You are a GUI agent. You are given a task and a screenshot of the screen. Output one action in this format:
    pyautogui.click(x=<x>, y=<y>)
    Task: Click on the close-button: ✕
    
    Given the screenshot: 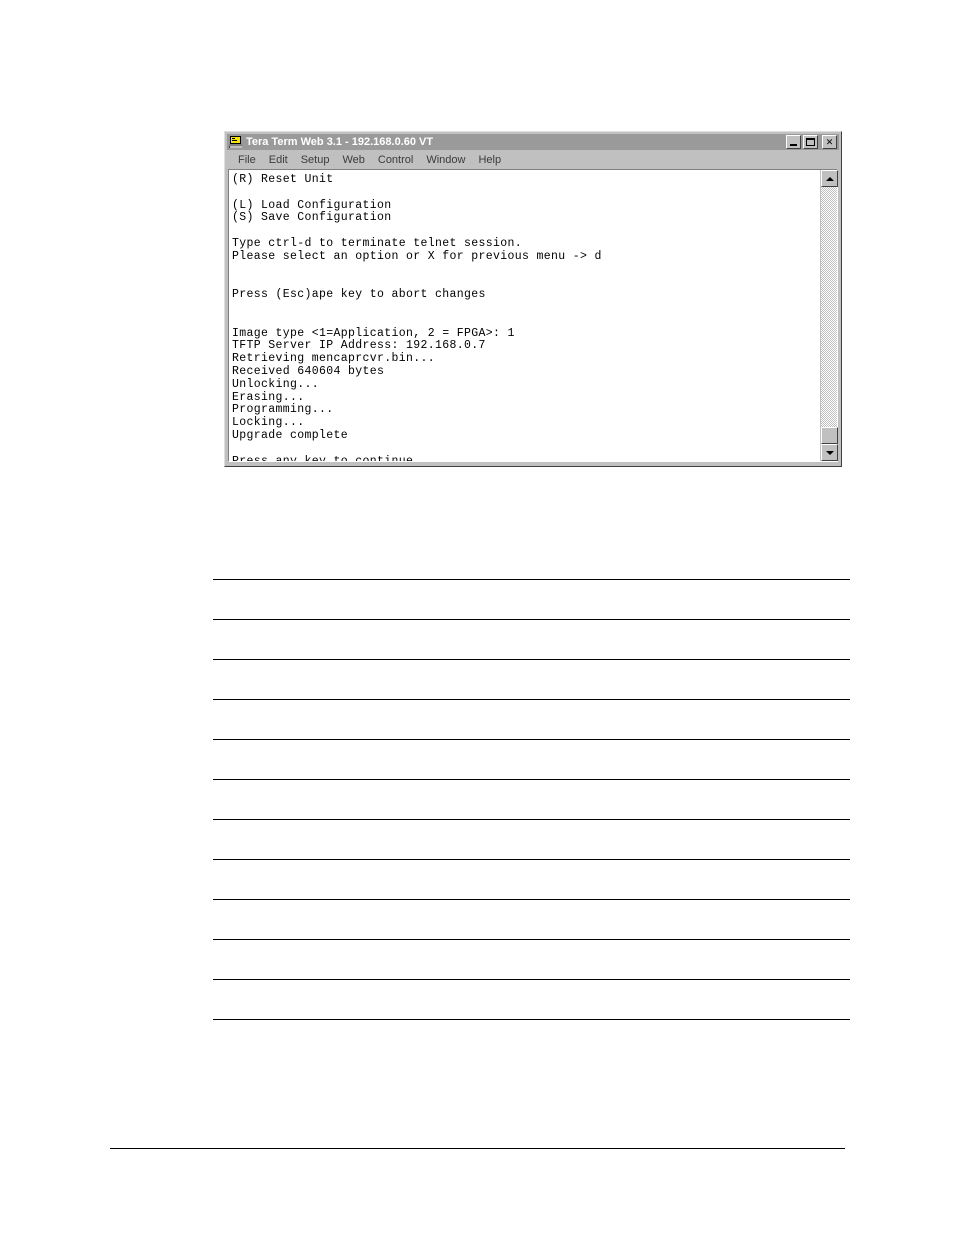 What is the action you would take?
    pyautogui.click(x=829, y=142)
    